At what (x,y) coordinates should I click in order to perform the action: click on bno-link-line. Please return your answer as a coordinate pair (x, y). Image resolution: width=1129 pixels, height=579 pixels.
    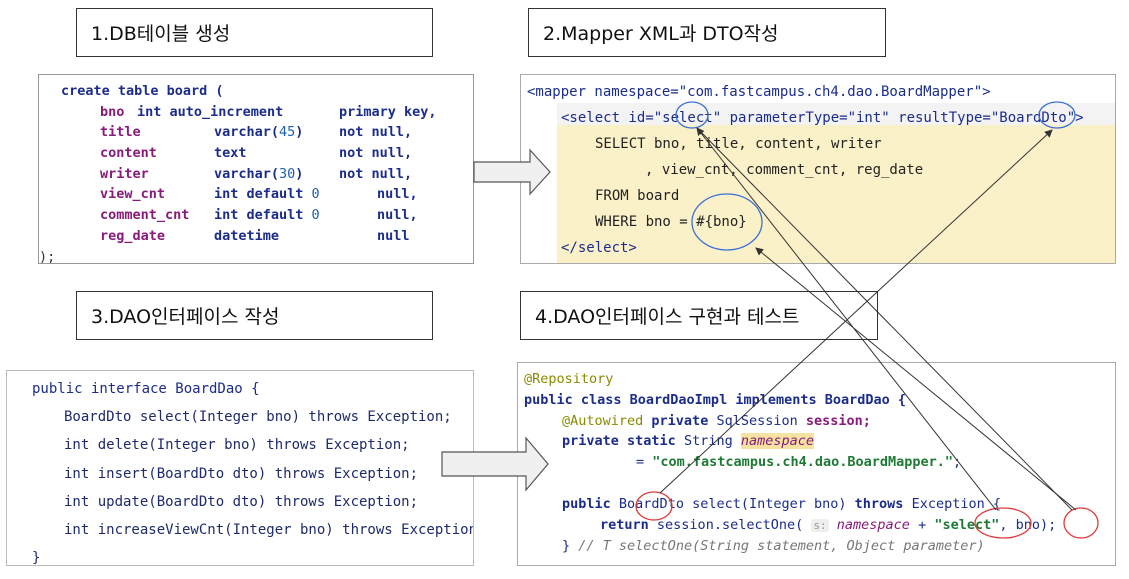
    Looking at the image, I should click on (916, 379).